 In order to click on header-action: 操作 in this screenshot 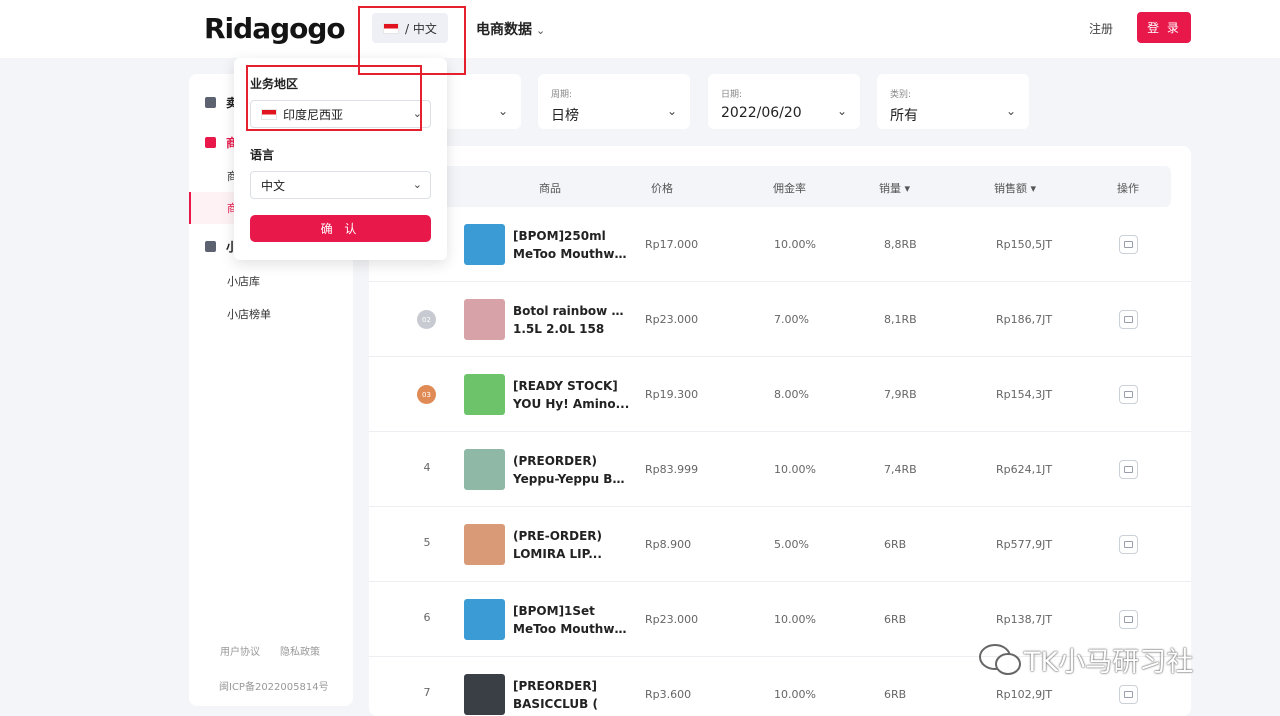, I will do `click(1128, 188)`.